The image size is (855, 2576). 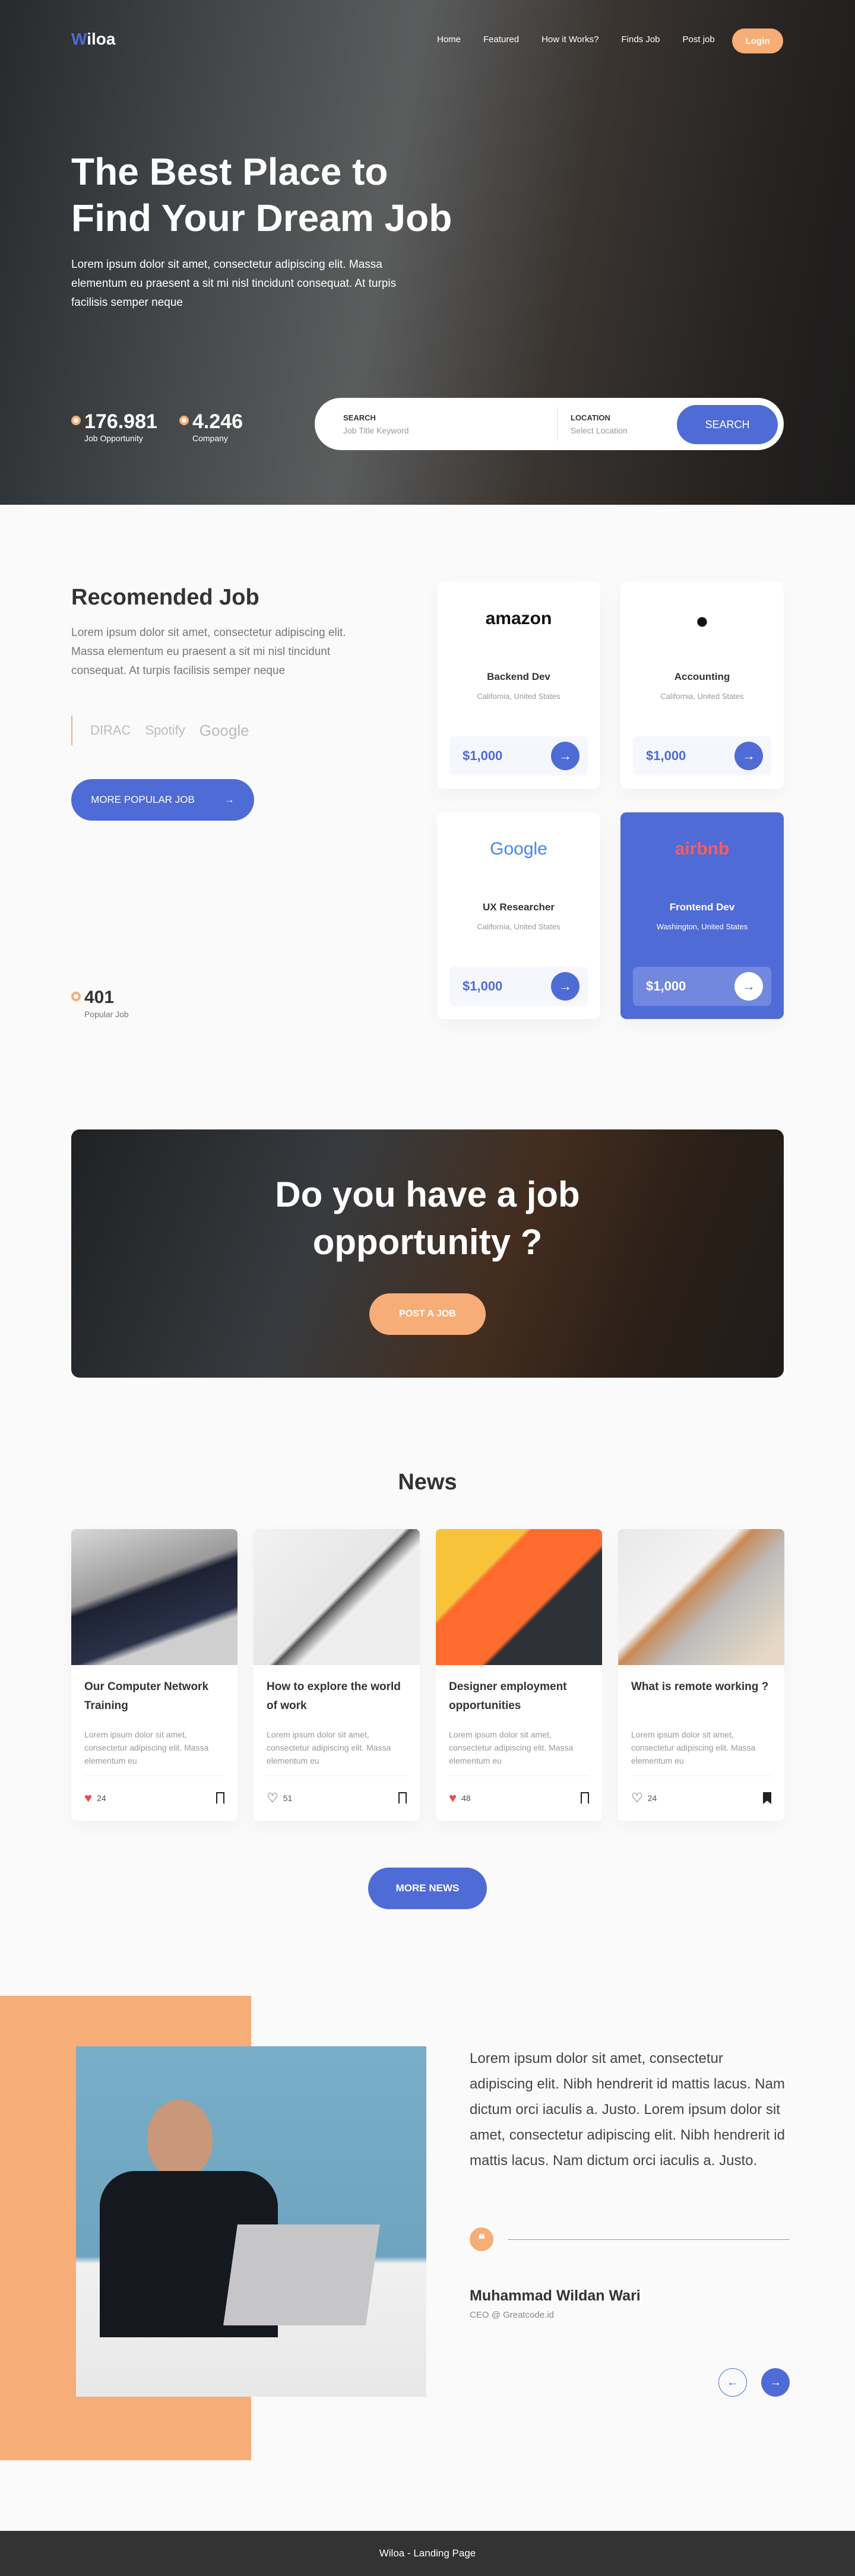 I want to click on testimonial-photo, so click(x=251, y=2221).